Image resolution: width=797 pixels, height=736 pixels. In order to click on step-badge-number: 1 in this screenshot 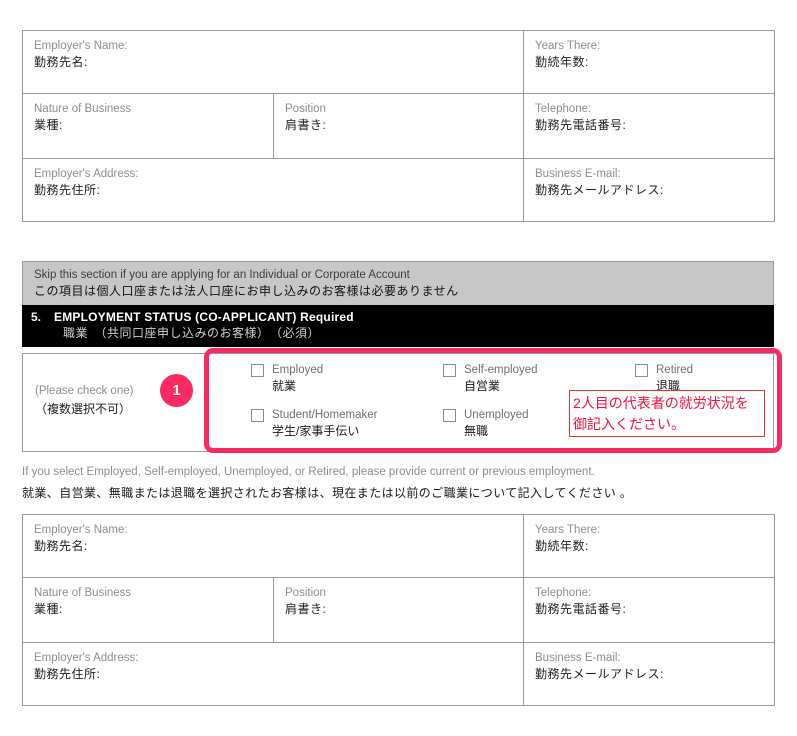, I will do `click(176, 390)`.